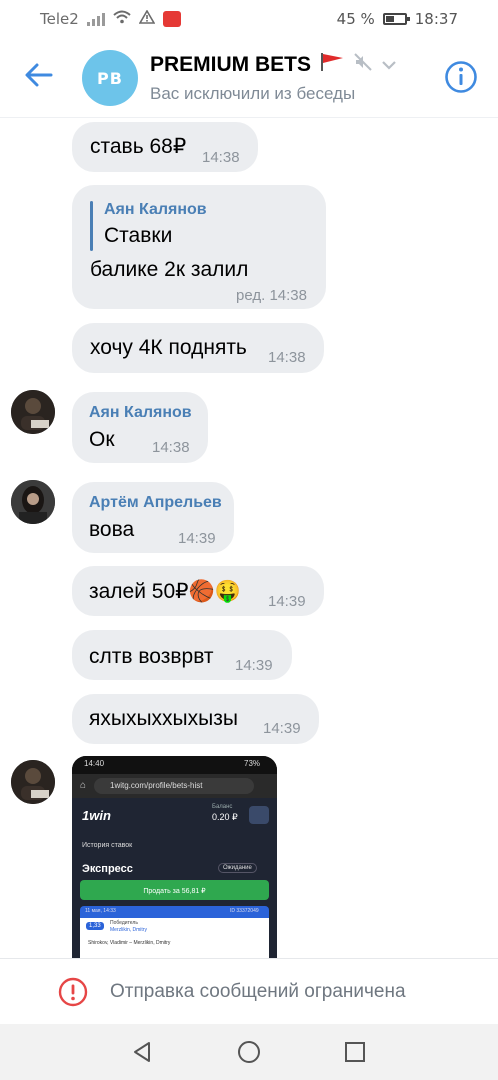 This screenshot has width=498, height=1080. What do you see at coordinates (96, 815) in the screenshot?
I see `shot-brand: 1win` at bounding box center [96, 815].